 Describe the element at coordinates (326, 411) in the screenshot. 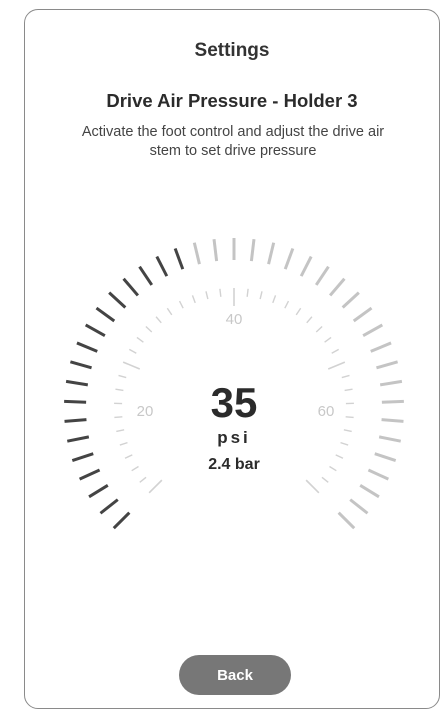

I see `gauge-scale-label-60: 60` at that location.